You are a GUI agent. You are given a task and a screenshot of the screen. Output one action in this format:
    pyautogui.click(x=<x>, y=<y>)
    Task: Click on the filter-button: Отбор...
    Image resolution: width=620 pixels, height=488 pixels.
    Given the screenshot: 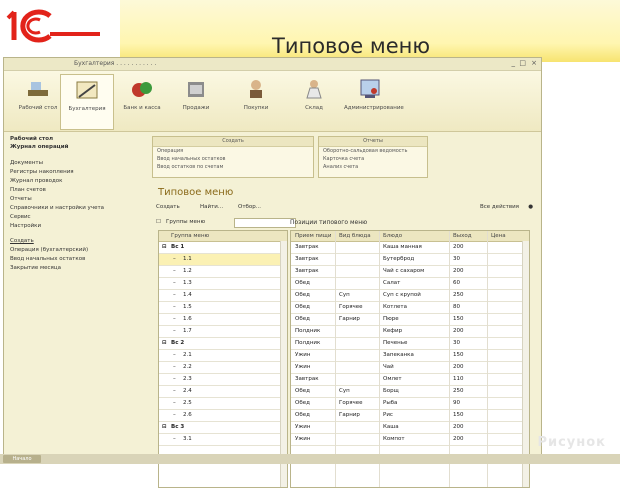 What is the action you would take?
    pyautogui.click(x=249, y=207)
    